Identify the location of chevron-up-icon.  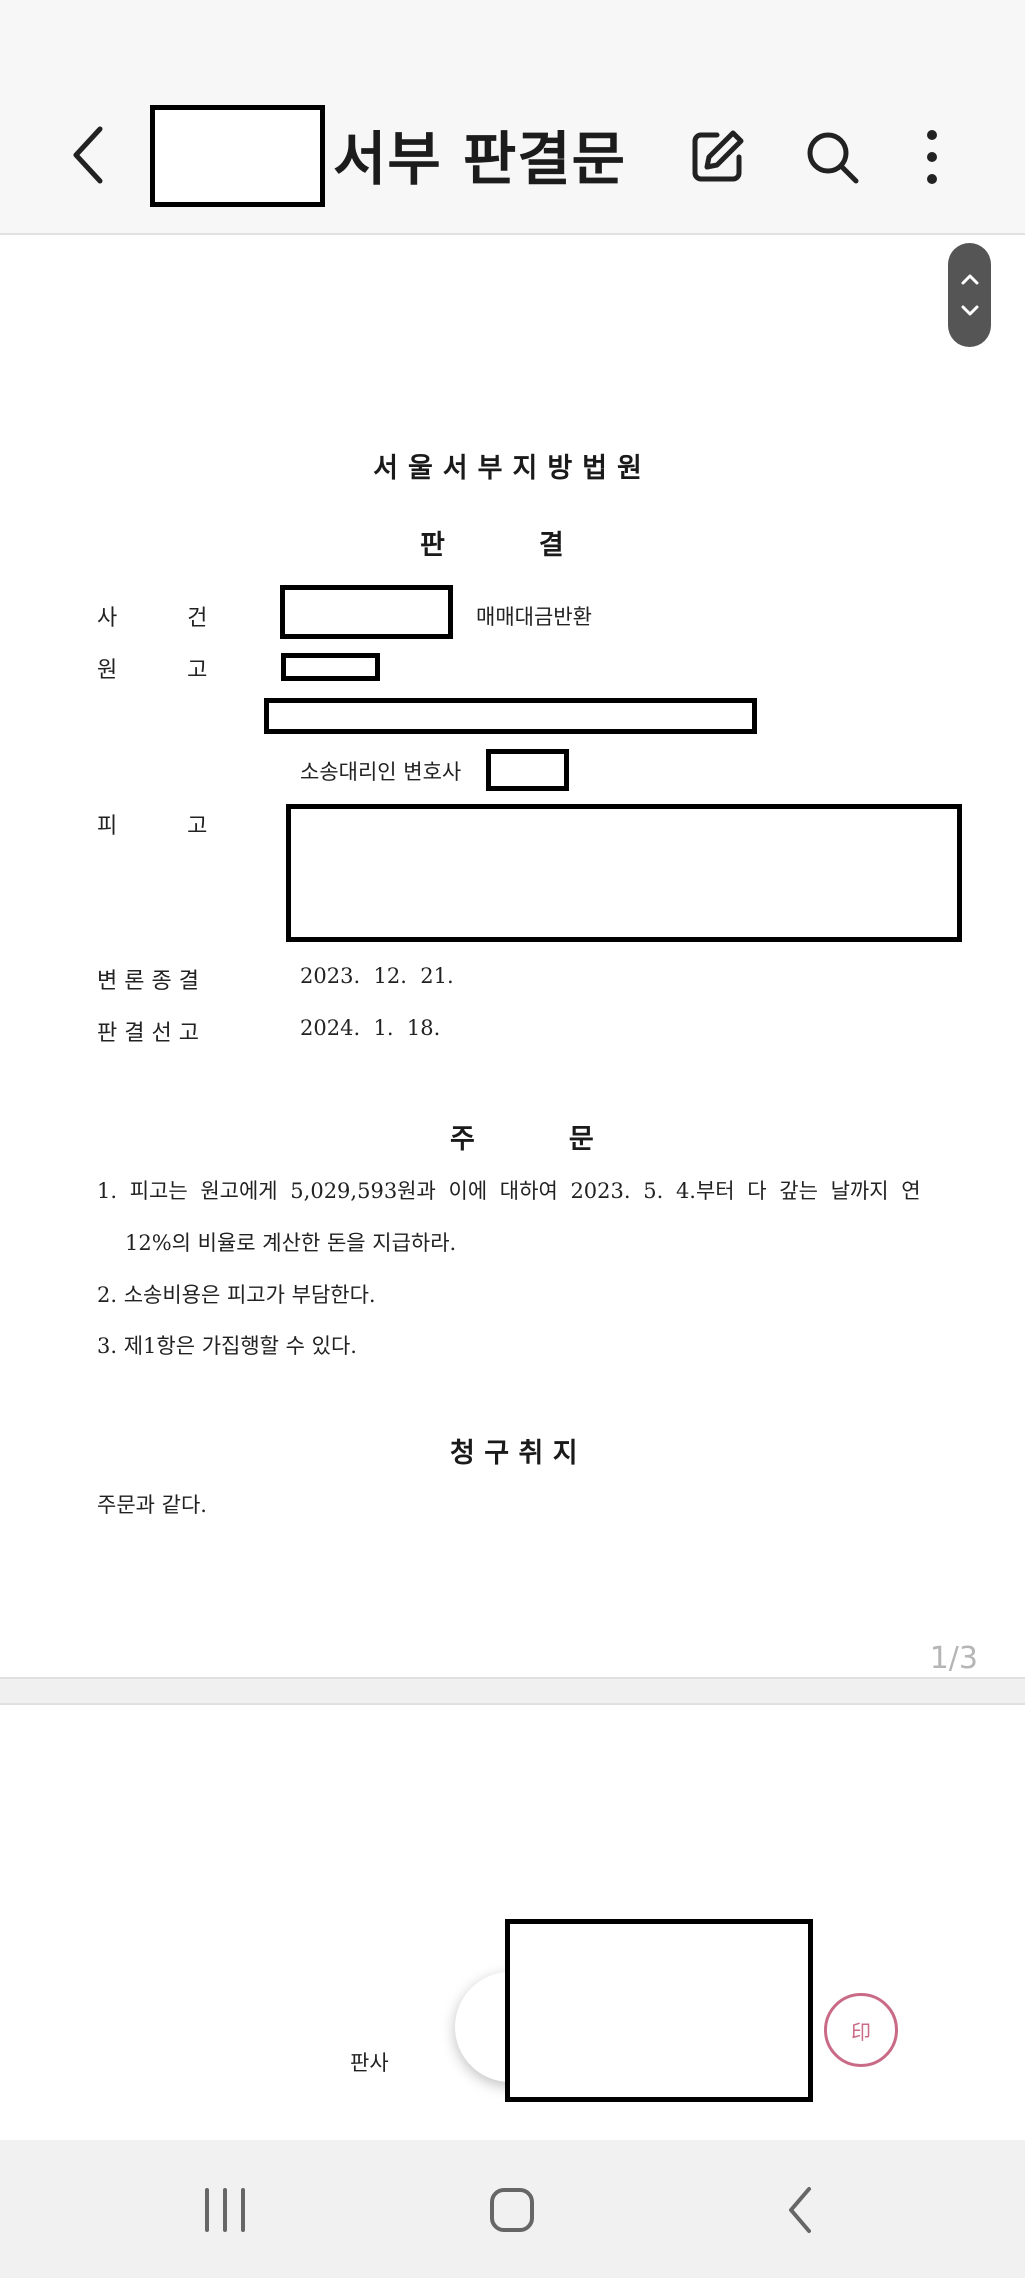
(969, 279).